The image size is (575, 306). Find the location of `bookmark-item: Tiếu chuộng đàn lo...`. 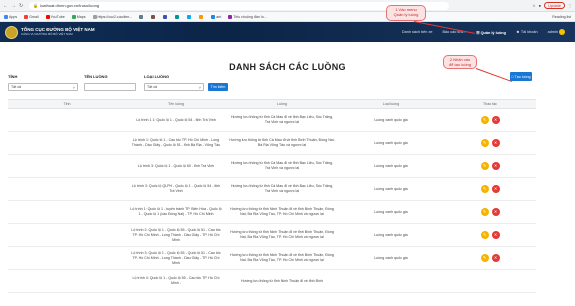

bookmark-item: Tiếu chuộng đàn lo... is located at coordinates (247, 16).